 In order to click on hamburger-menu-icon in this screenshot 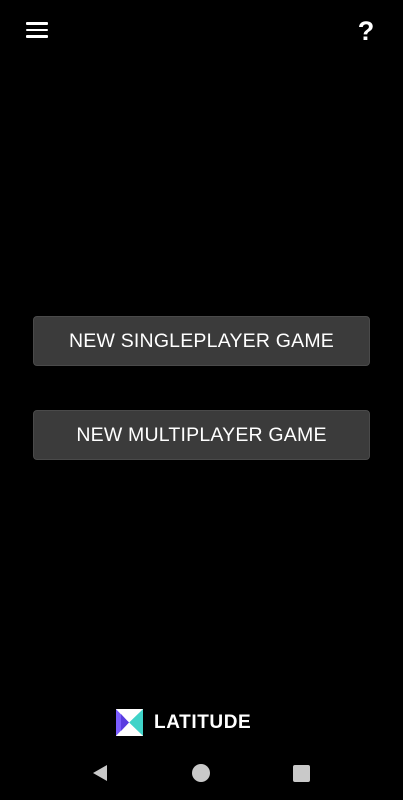, I will do `click(37, 30)`.